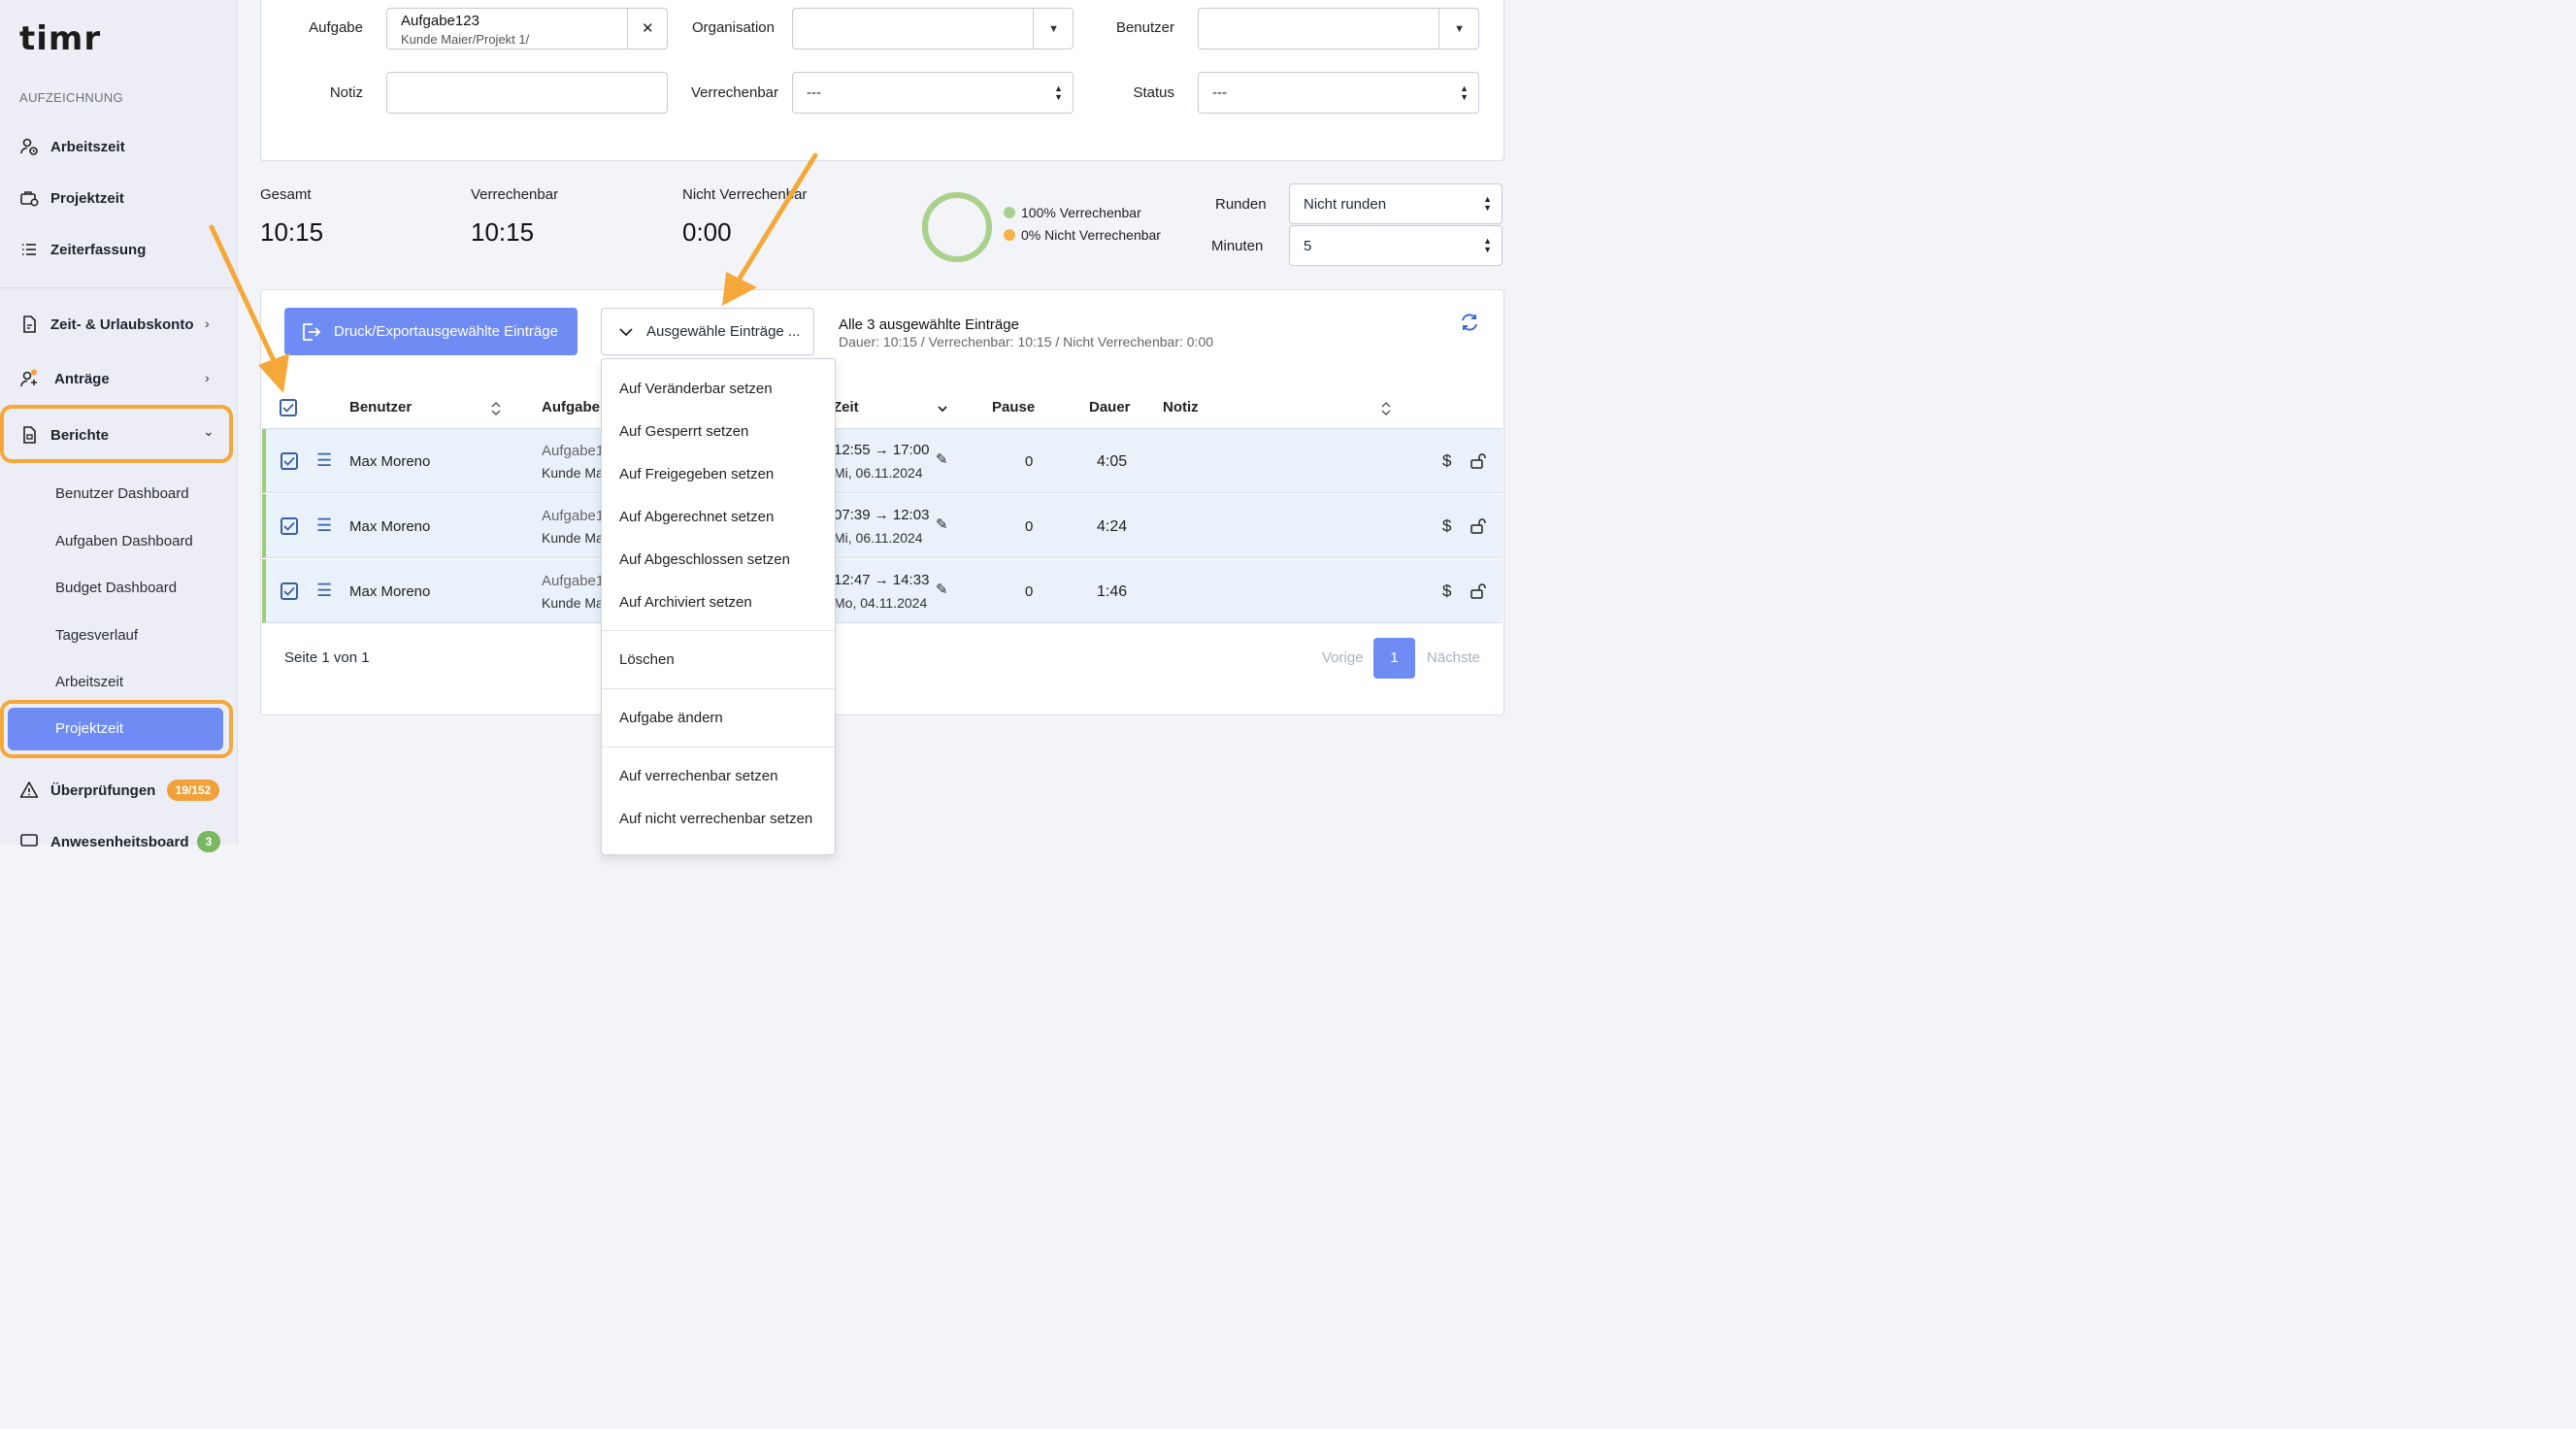 The height and width of the screenshot is (1429, 2576). I want to click on verrechenbar-select: --- ▲ ▼, so click(932, 93).